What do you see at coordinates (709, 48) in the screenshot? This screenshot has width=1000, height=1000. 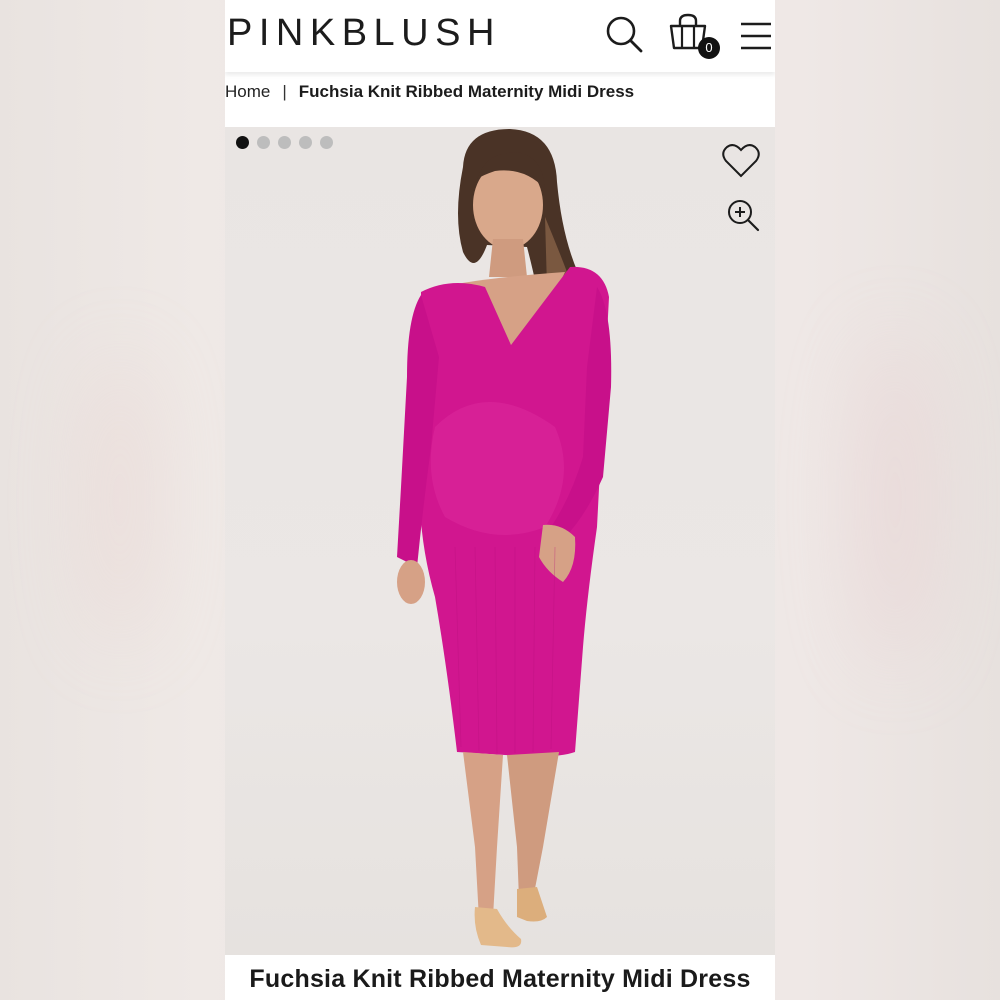 I see `cart-count-badge: 0` at bounding box center [709, 48].